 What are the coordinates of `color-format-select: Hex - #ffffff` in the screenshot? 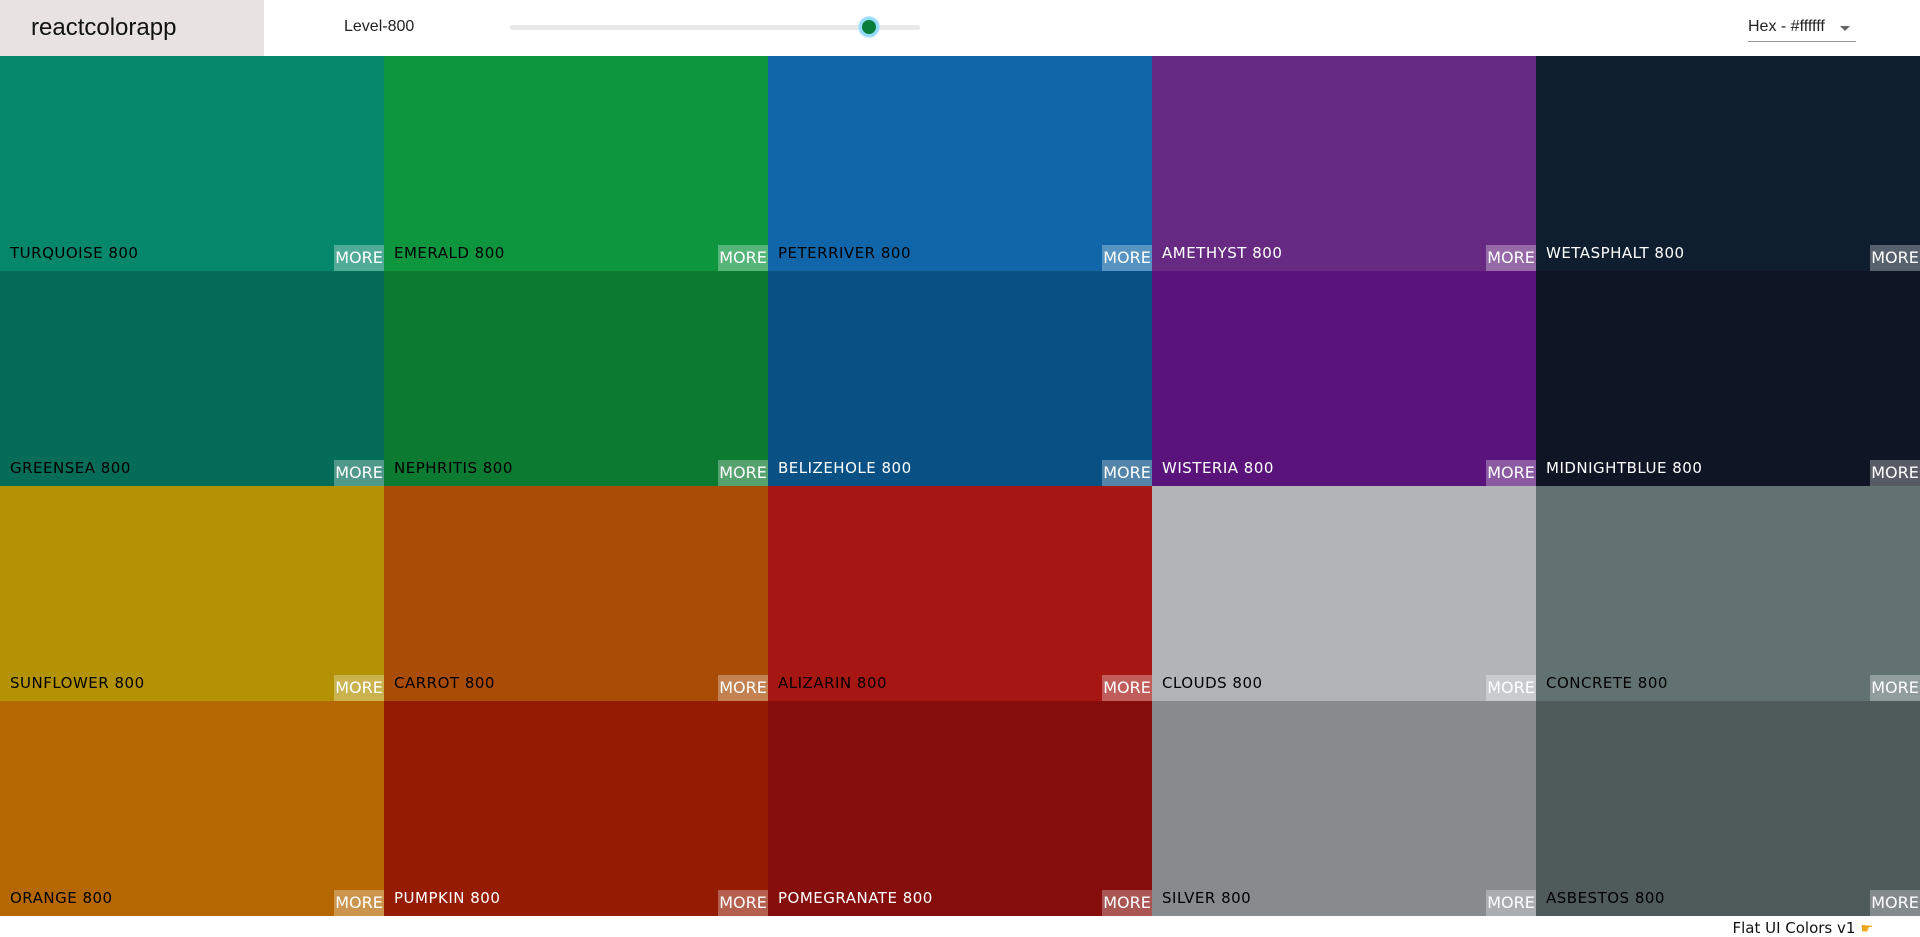 It's located at (1802, 28).